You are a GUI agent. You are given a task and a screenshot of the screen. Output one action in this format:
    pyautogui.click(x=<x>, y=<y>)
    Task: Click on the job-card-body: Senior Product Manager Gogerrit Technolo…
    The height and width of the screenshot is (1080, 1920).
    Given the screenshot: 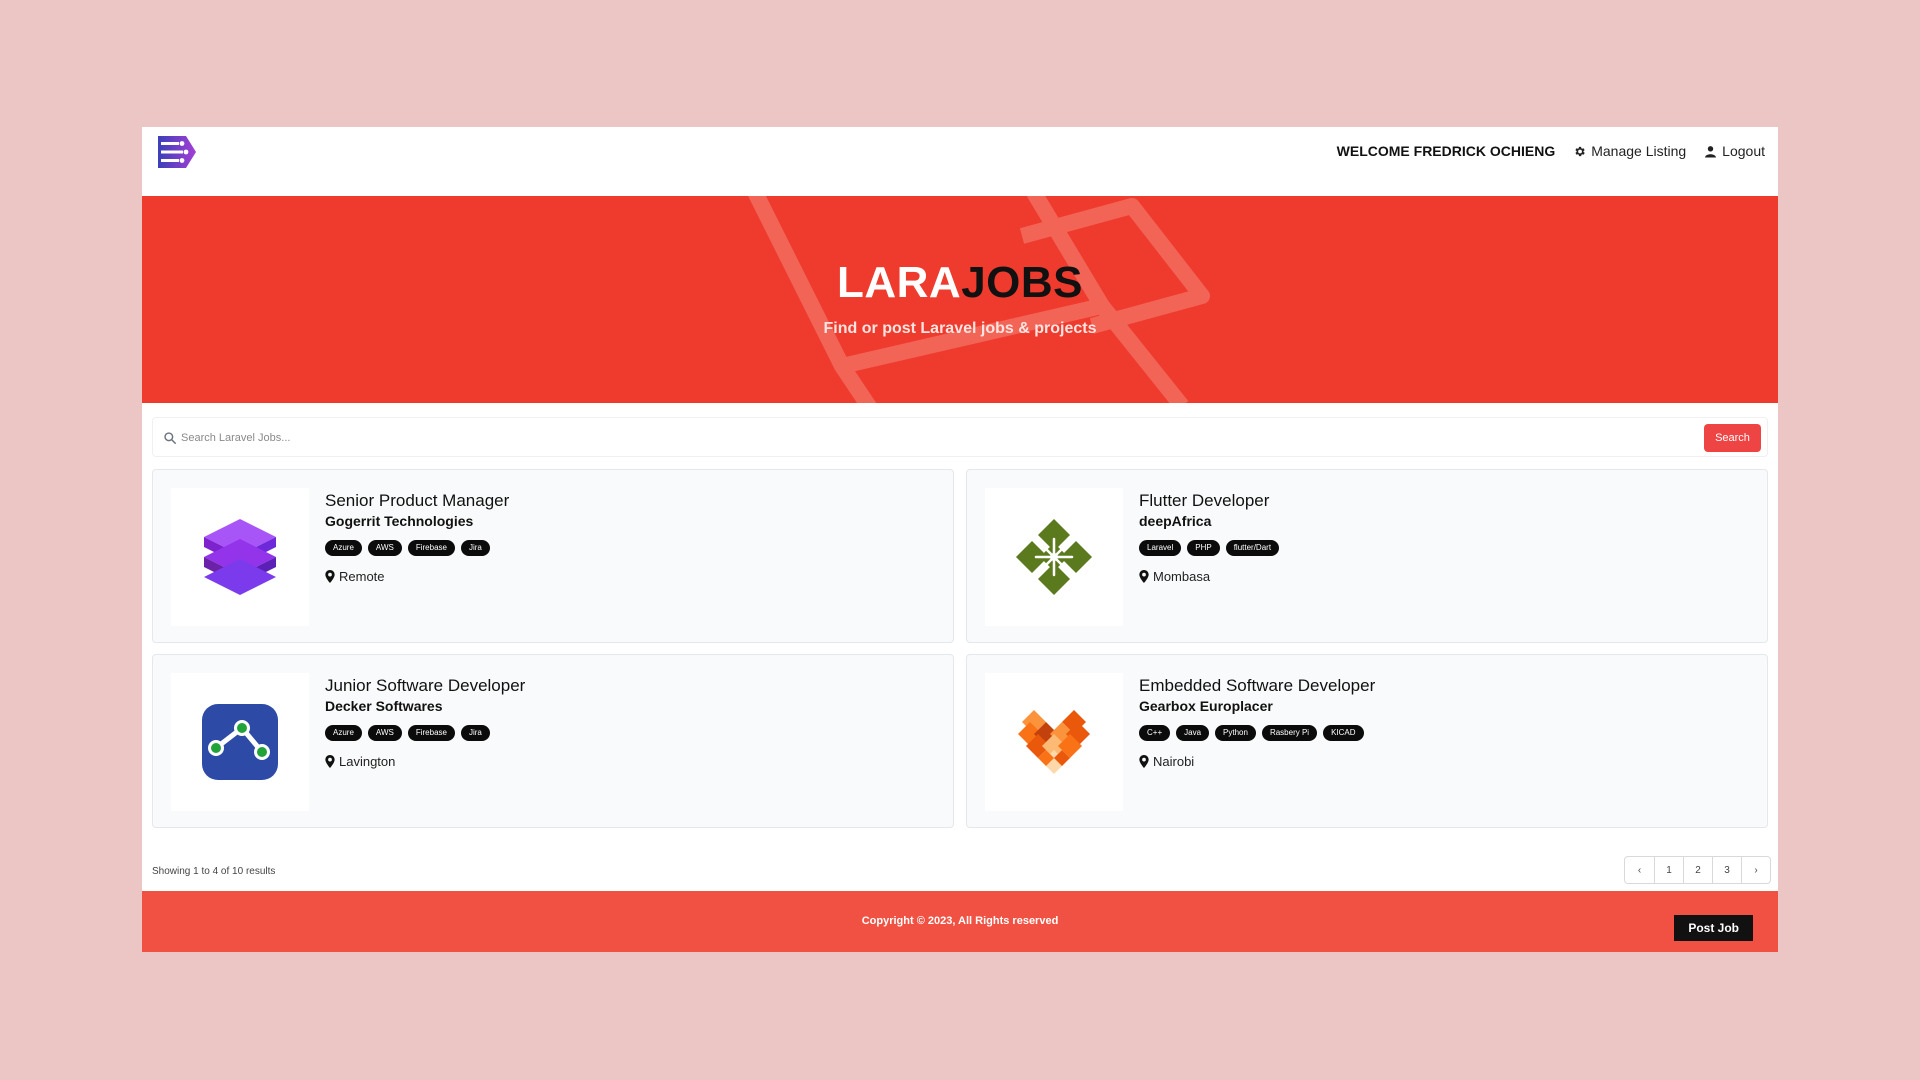 What is the action you would take?
    pyautogui.click(x=417, y=537)
    